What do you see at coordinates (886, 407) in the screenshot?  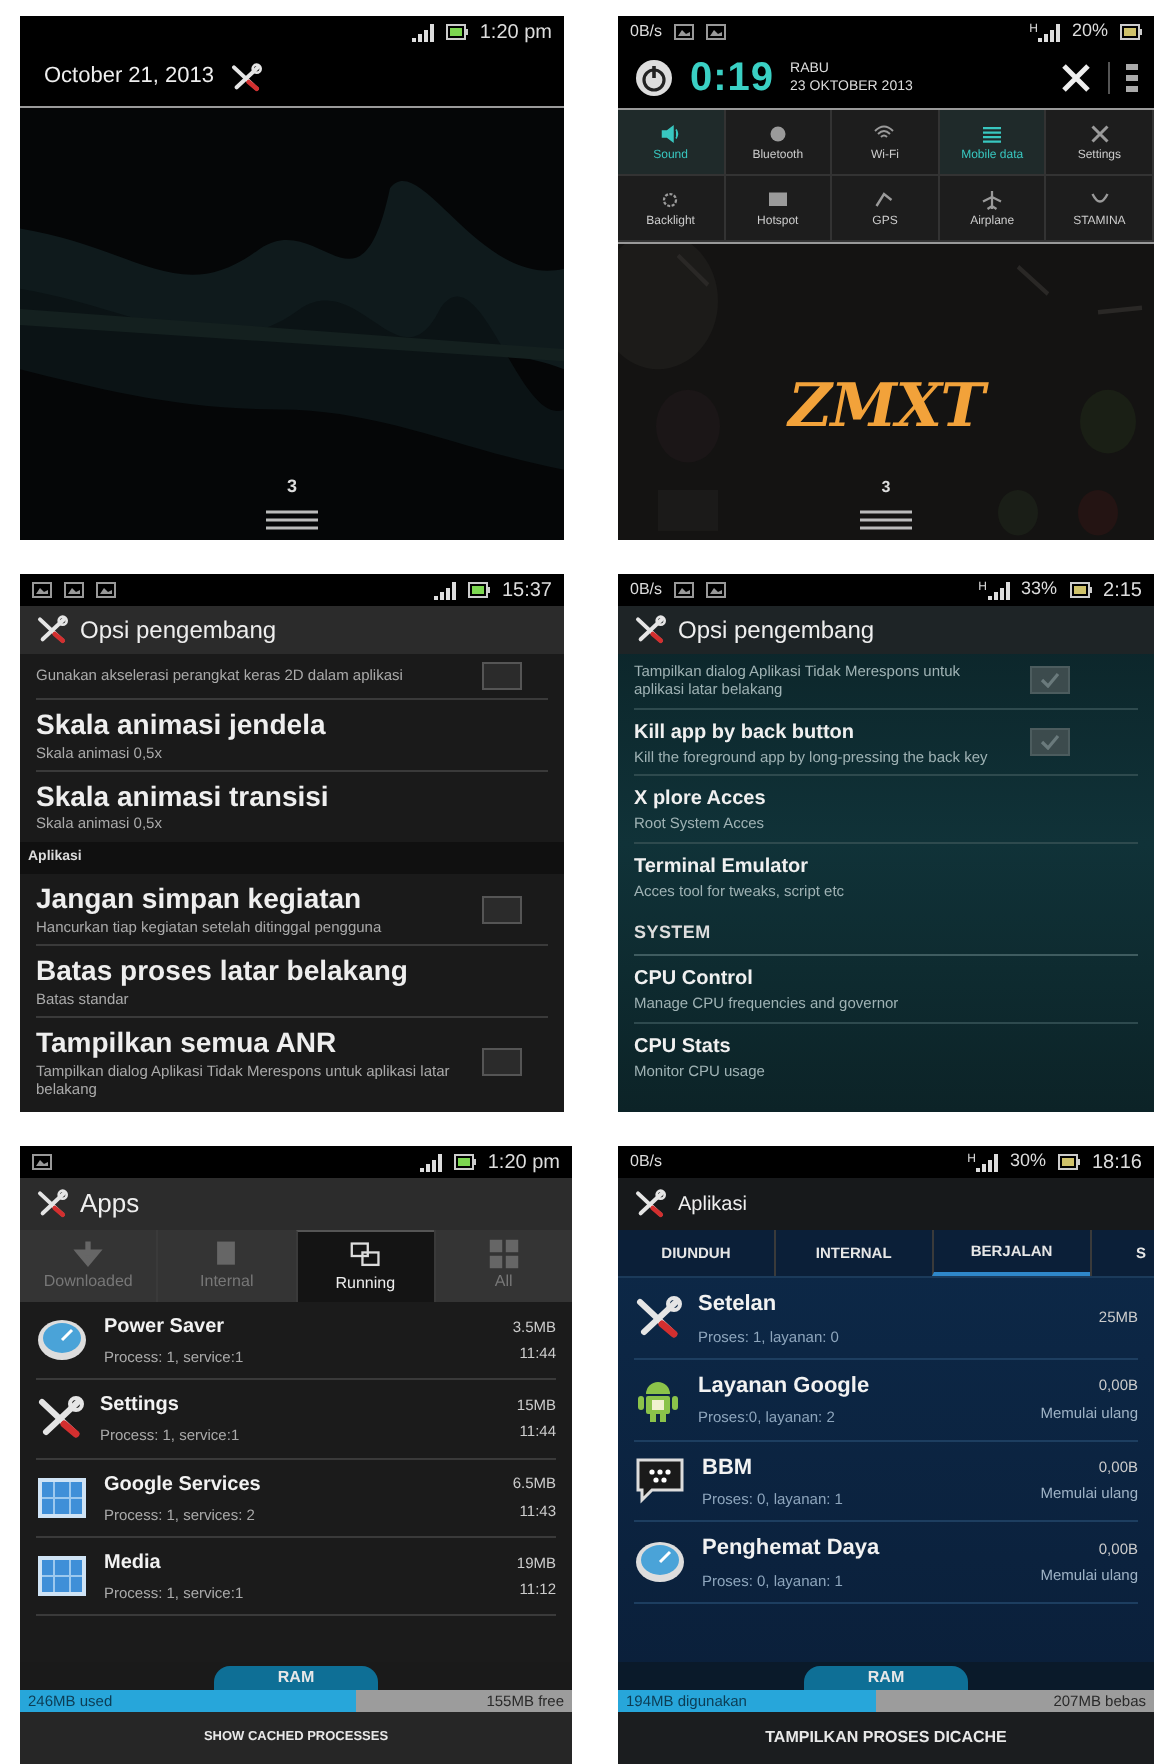 I see `logo: ZMXT` at bounding box center [886, 407].